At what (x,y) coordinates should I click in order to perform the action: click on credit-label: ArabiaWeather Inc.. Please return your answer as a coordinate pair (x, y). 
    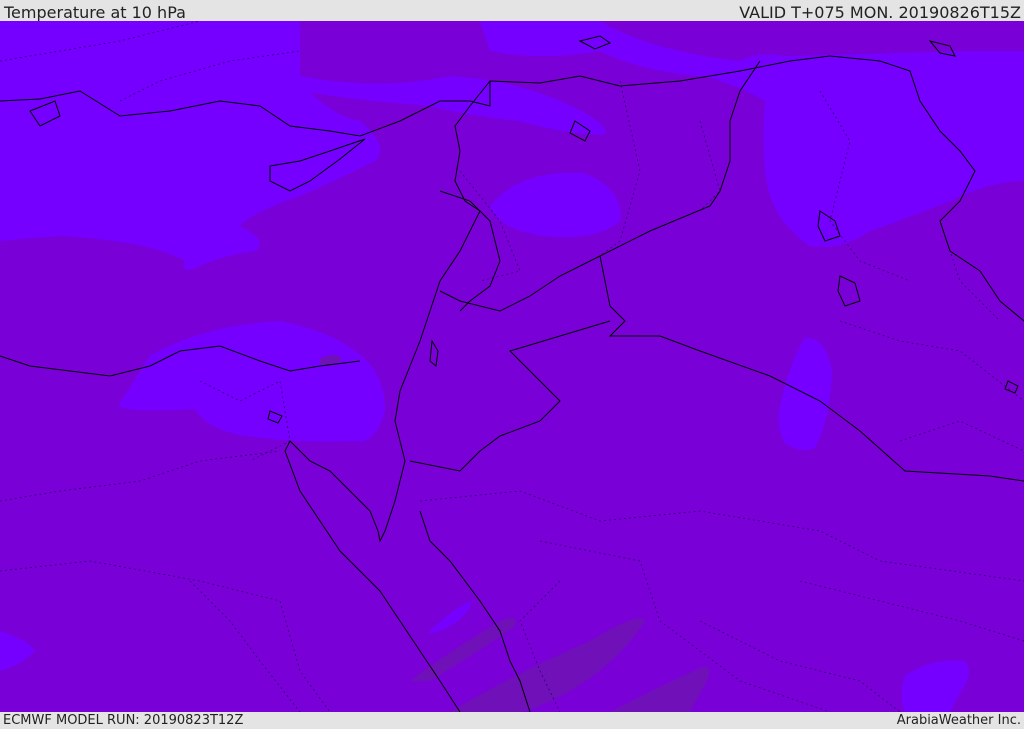
    Looking at the image, I should click on (958, 720).